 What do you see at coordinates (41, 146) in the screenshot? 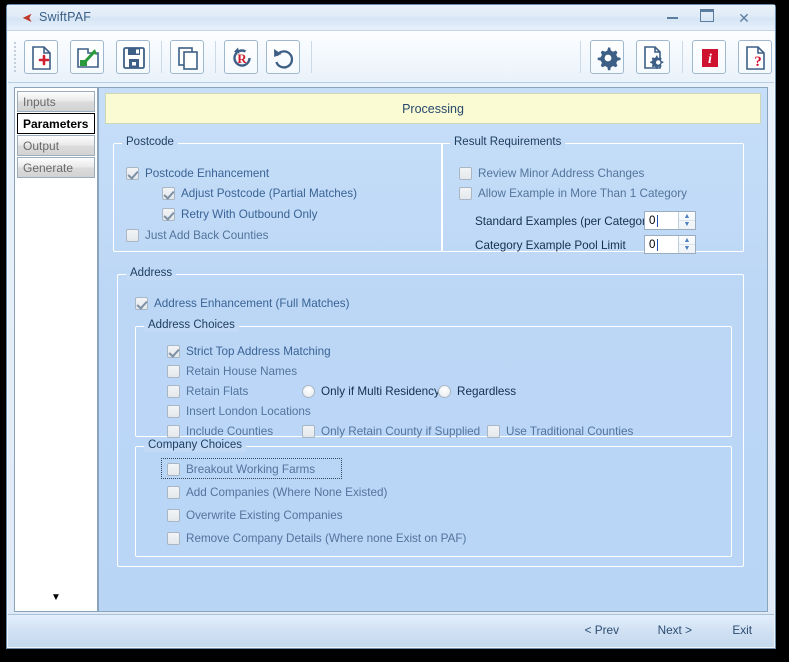
I see `sidebar-item-label: Output` at bounding box center [41, 146].